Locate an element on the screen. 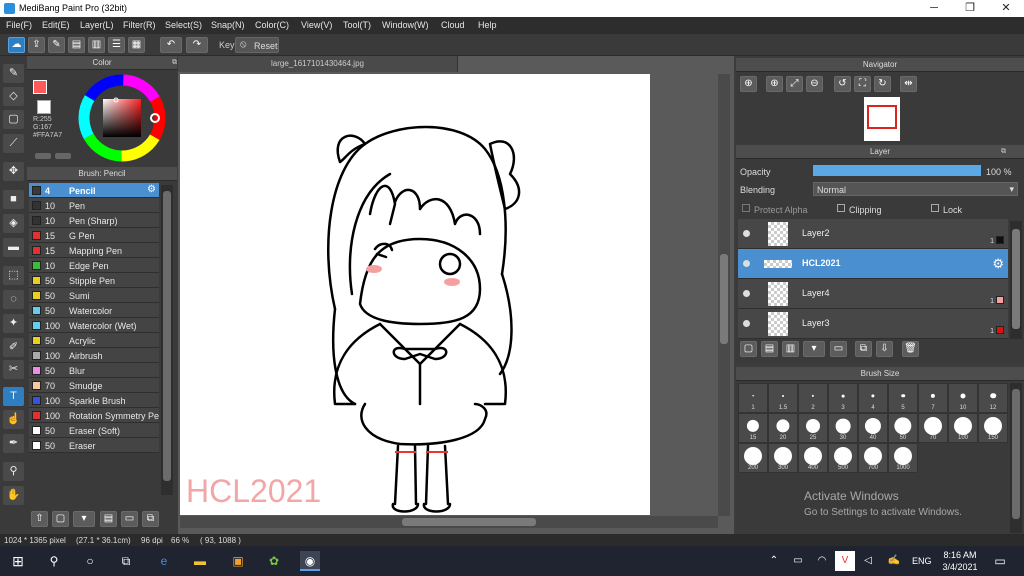 Image resolution: width=1024 pixels, height=576 pixels. brush-item: 100 Watercolor (Wet) is located at coordinates (94, 325).